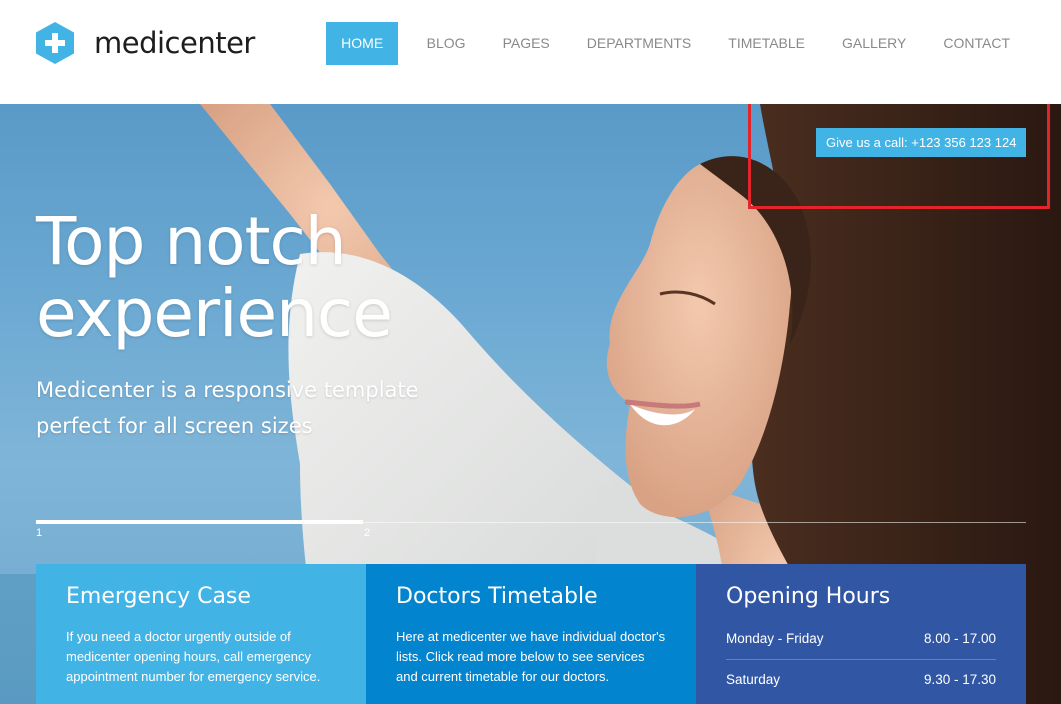 This screenshot has width=1061, height=704. Describe the element at coordinates (959, 679) in the screenshot. I see `hours-time: 9.30 - 17.30` at that location.